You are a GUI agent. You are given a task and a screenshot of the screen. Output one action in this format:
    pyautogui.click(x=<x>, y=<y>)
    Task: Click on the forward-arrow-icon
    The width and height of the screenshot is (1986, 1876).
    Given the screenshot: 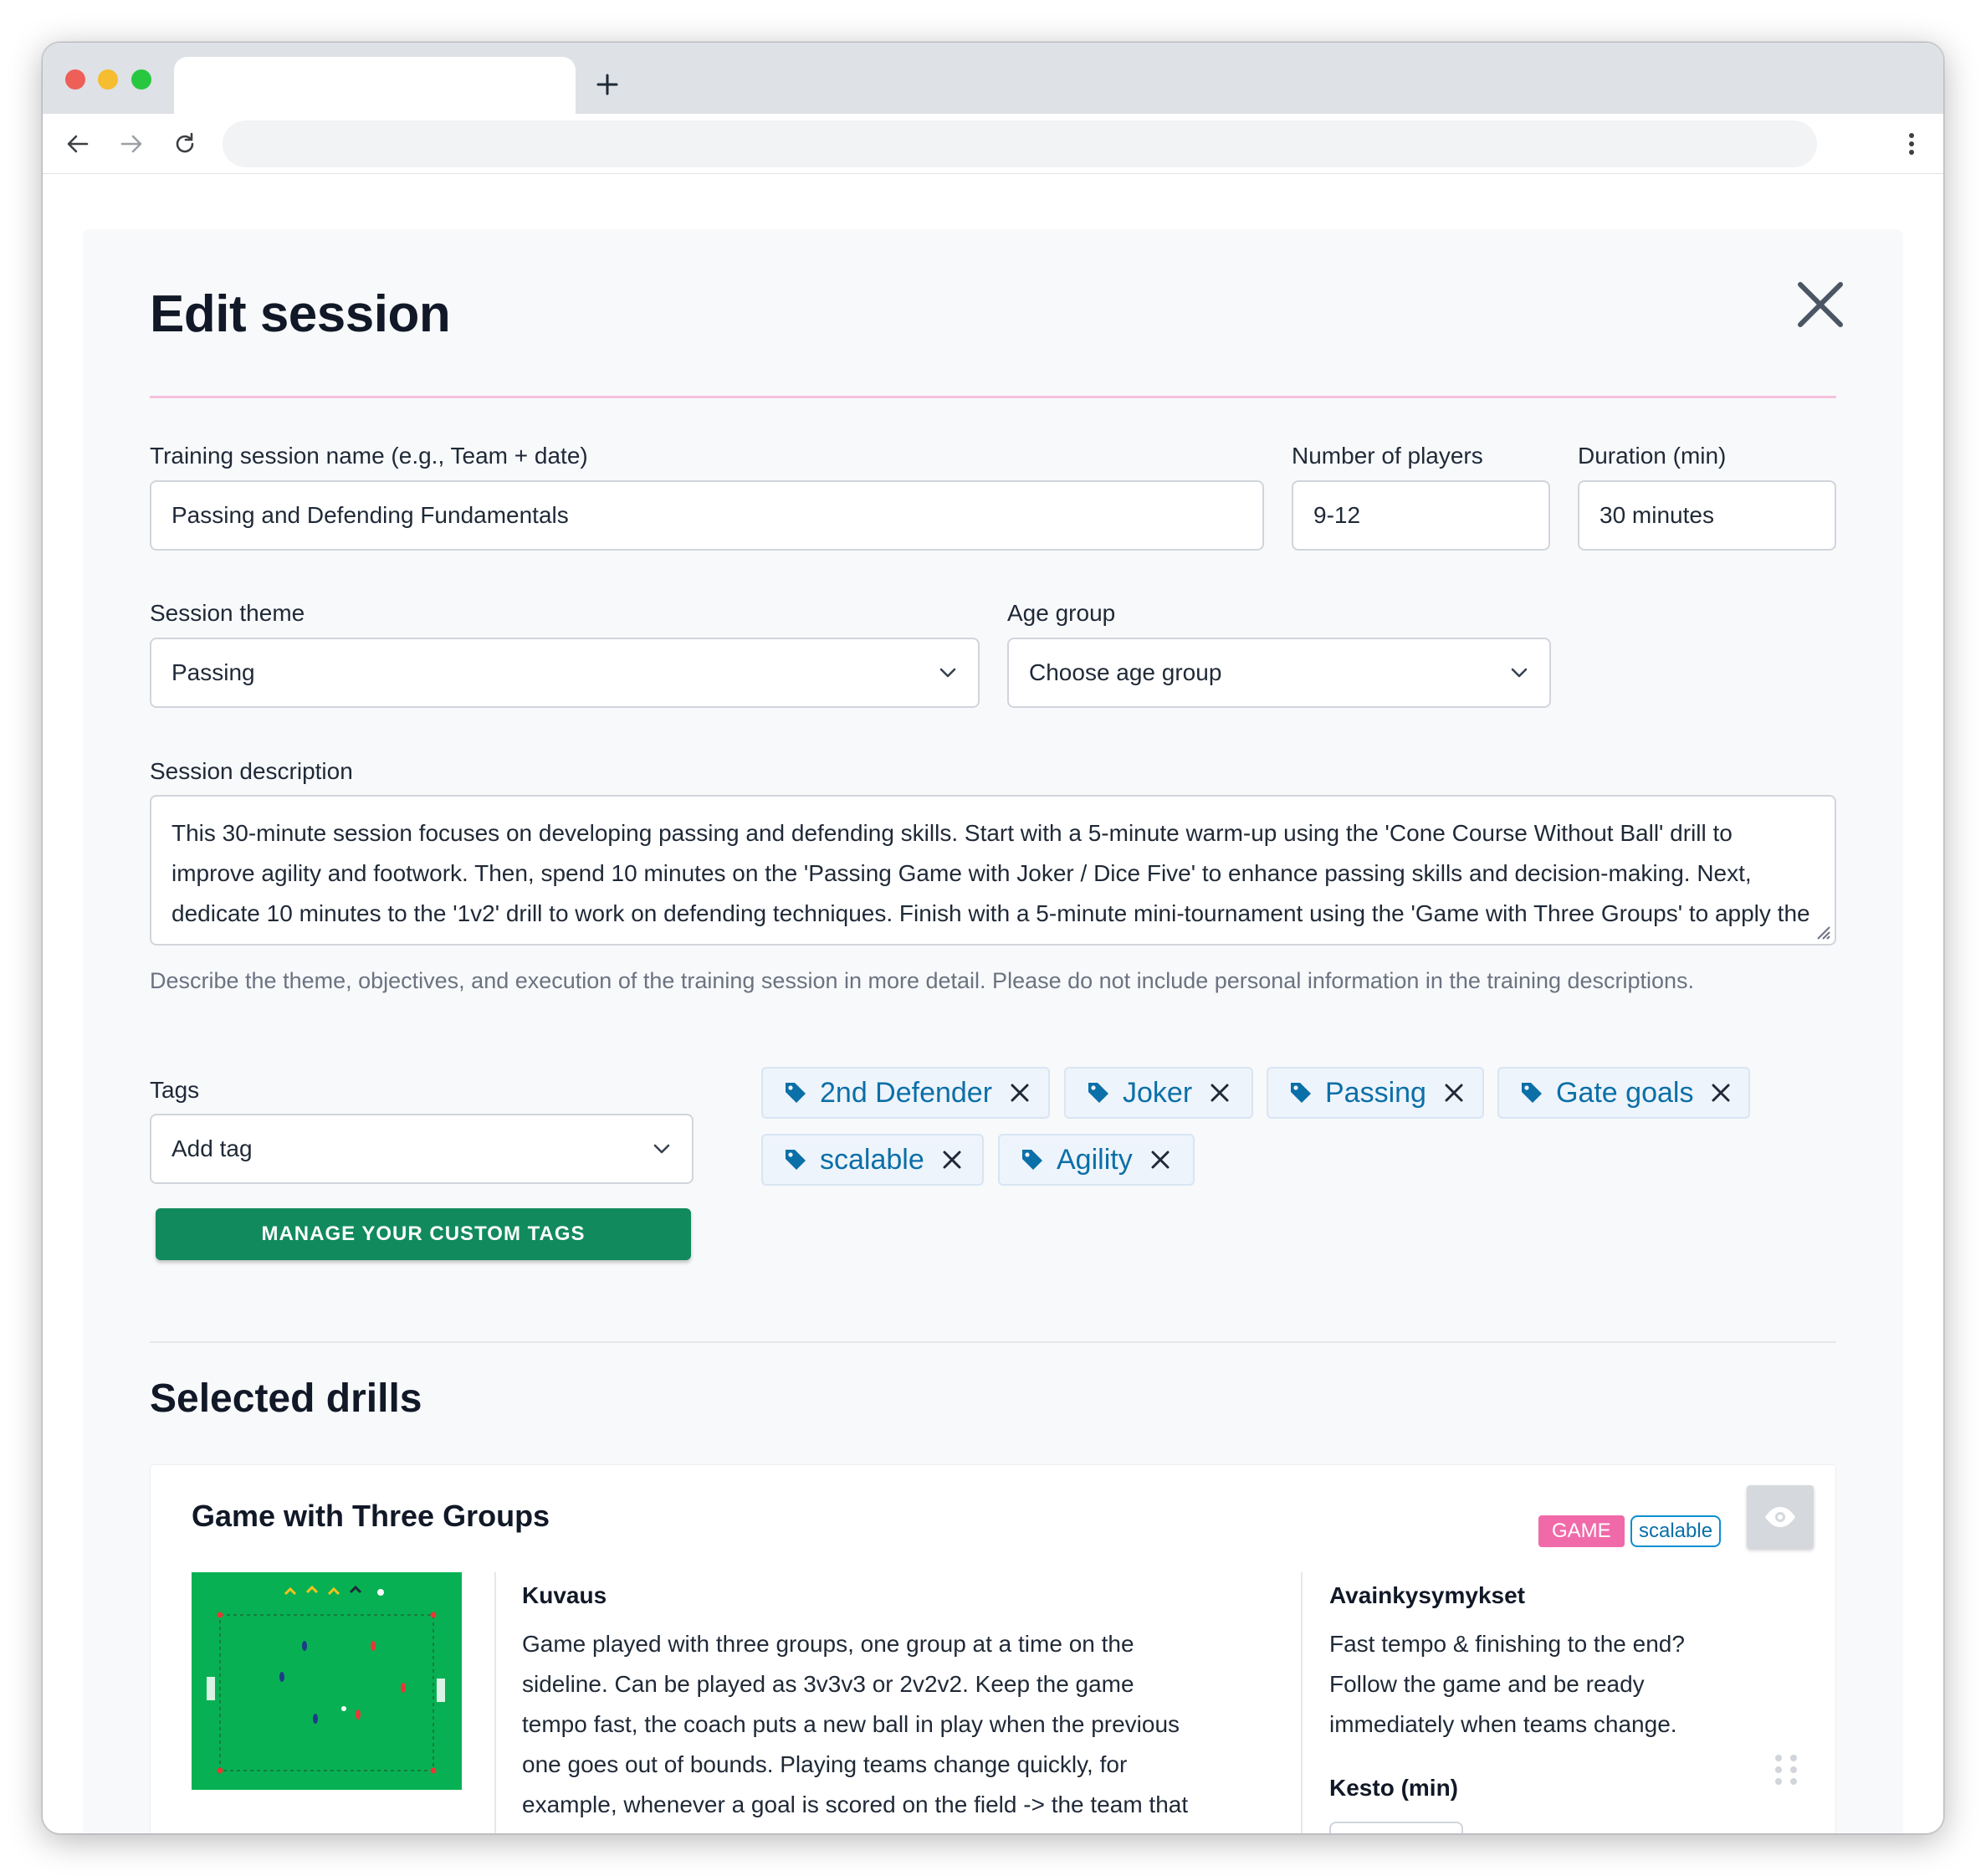 What is the action you would take?
    pyautogui.click(x=131, y=144)
    